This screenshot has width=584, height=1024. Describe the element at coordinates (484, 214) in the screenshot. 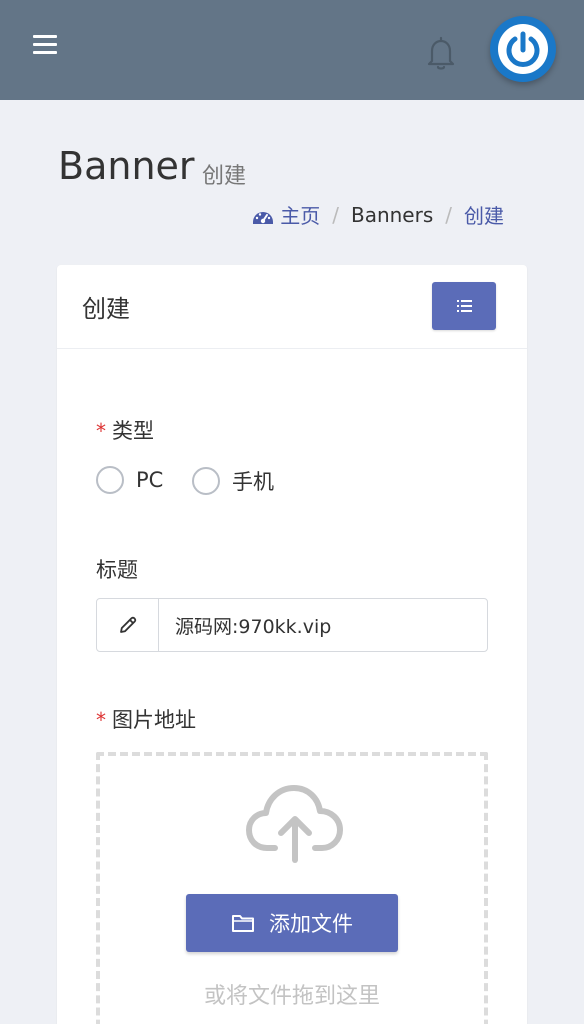

I see `breadcrumb-current: 创建` at that location.